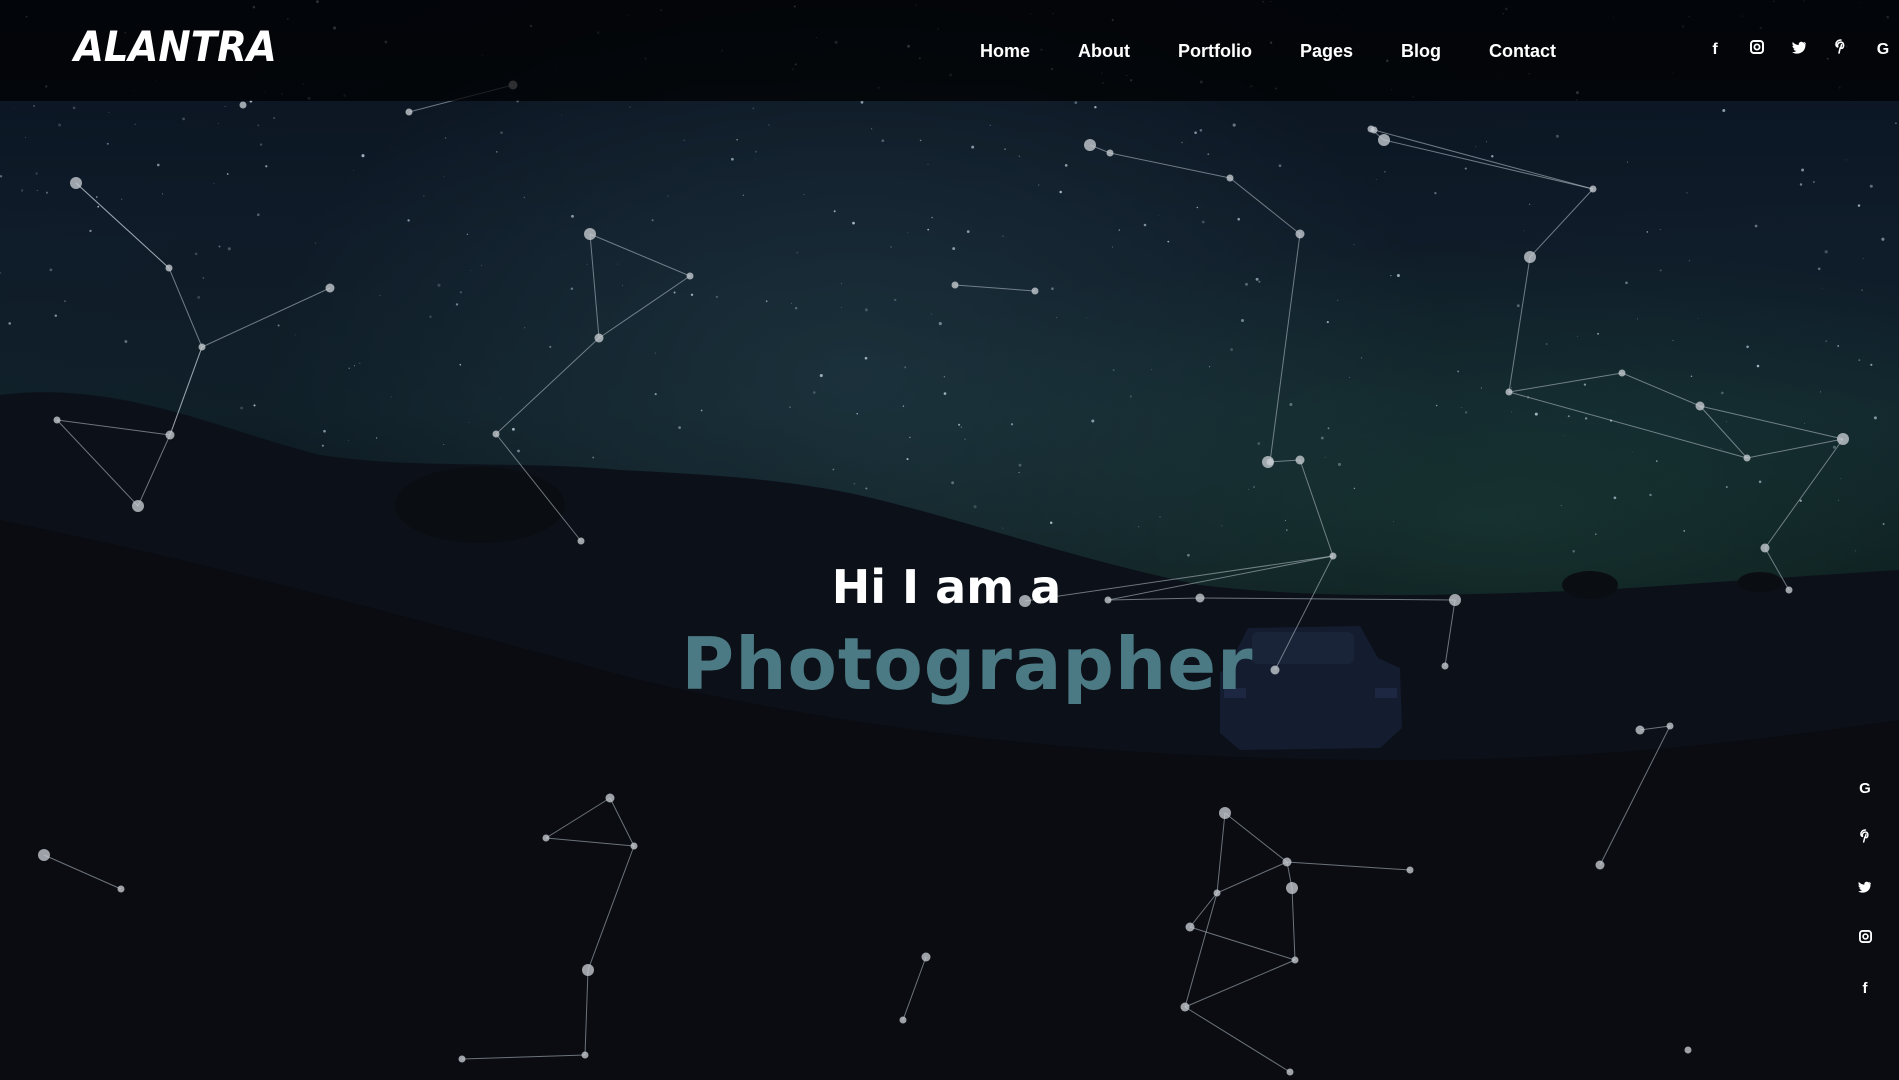 Image resolution: width=1899 pixels, height=1080 pixels. I want to click on side-social-links: G f, so click(1865, 899).